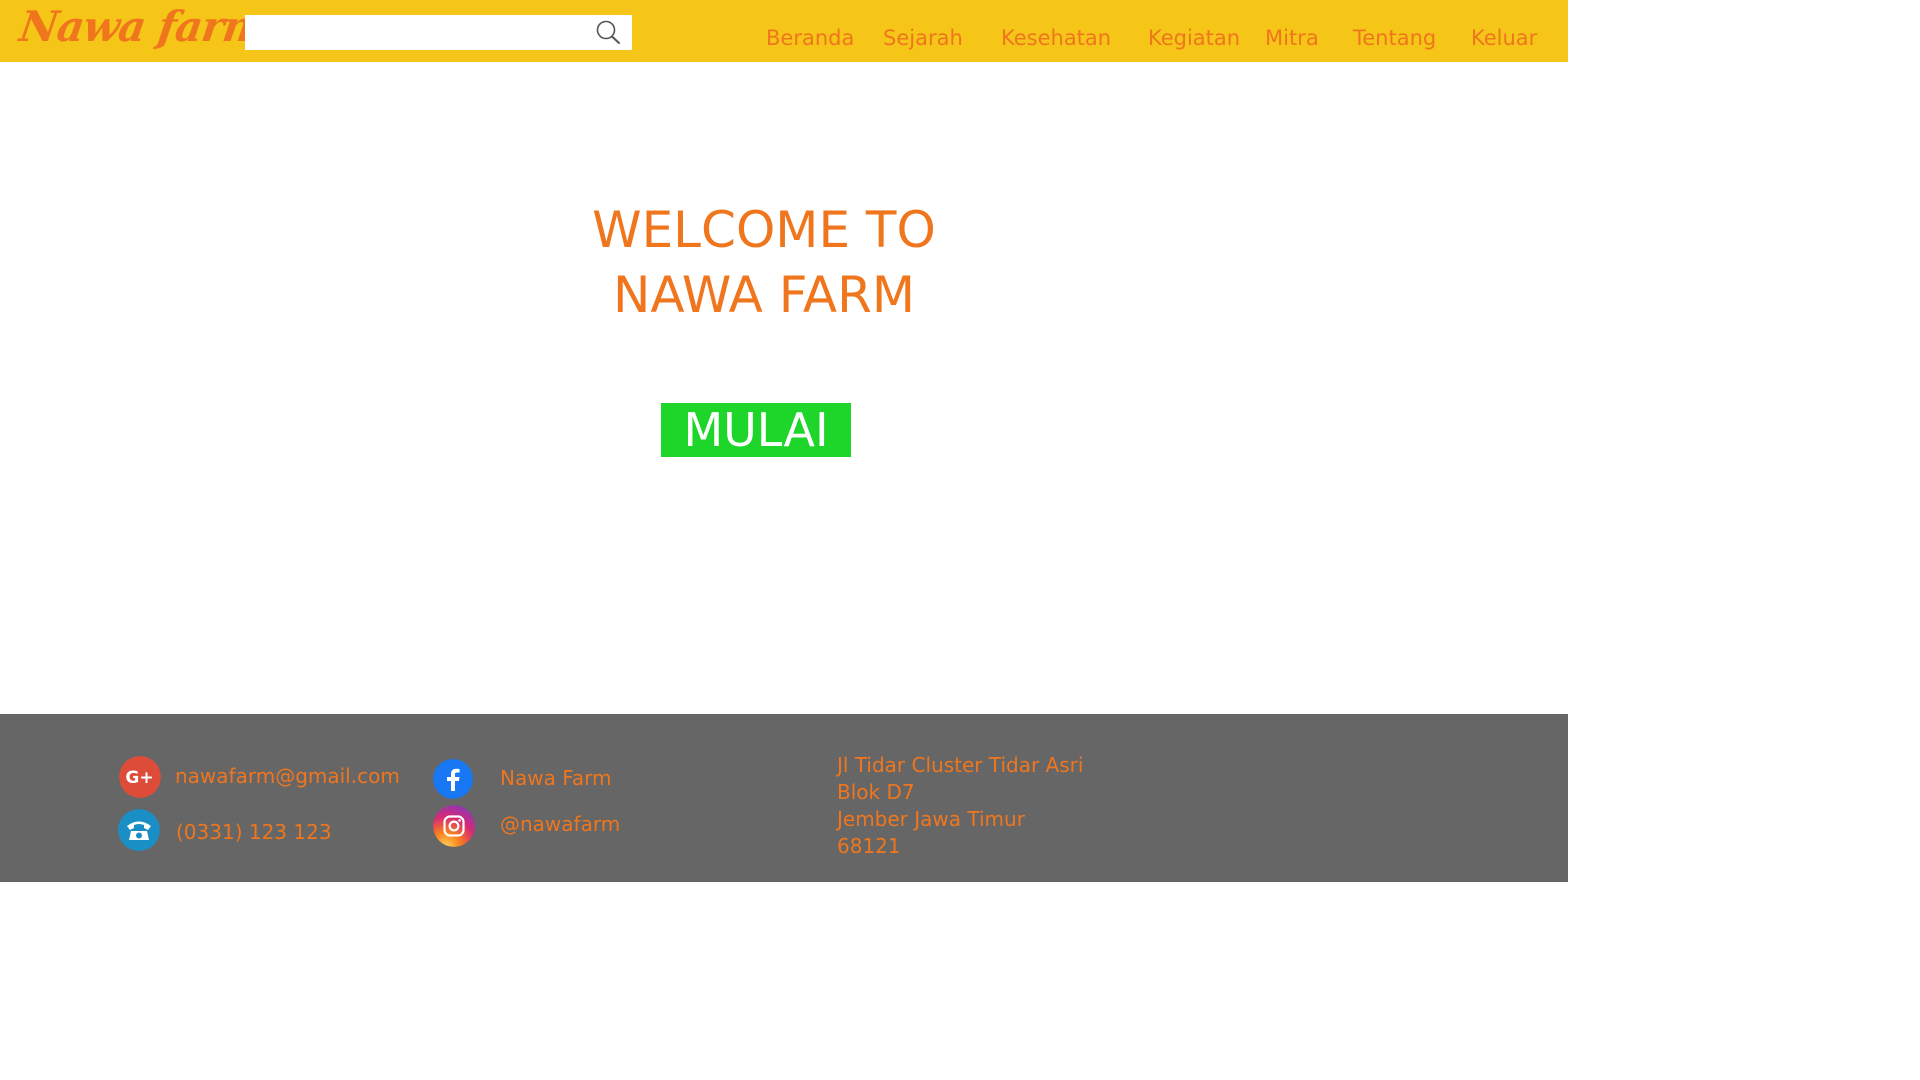 The image size is (1920, 1080). What do you see at coordinates (764, 230) in the screenshot?
I see `hero-title-line-1: WELCOME TO` at bounding box center [764, 230].